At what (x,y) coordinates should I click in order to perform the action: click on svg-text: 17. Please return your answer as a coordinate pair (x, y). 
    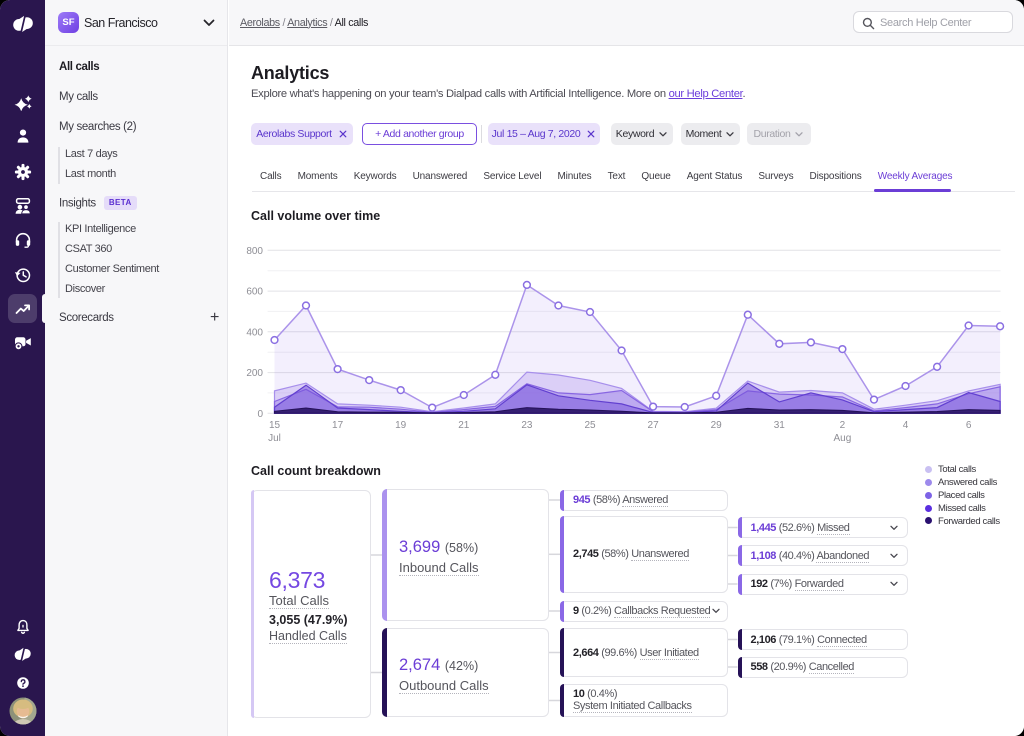
    Looking at the image, I should click on (338, 425).